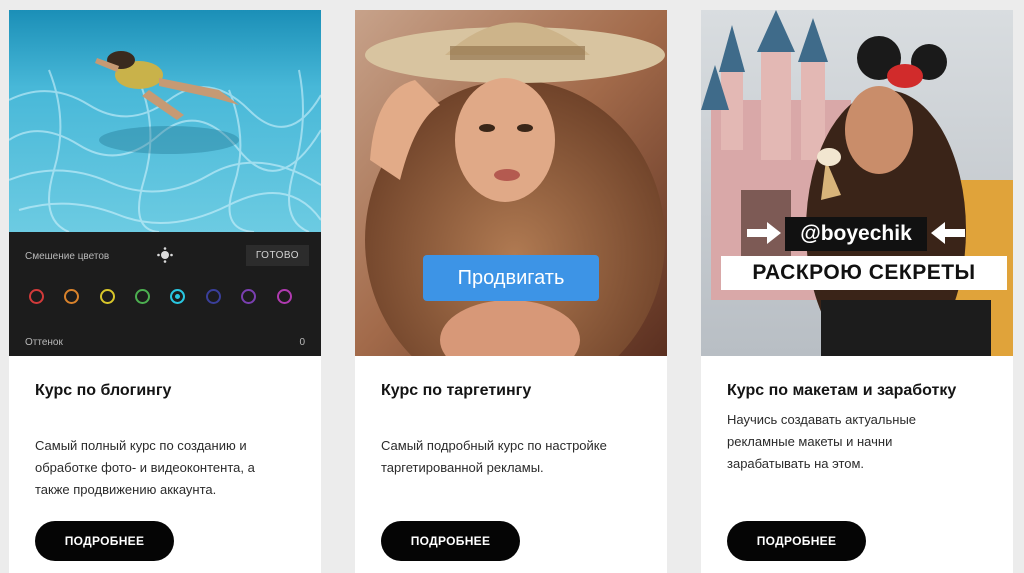  Describe the element at coordinates (842, 390) in the screenshot. I see `card-title: Курс по макетам и заработку` at that location.